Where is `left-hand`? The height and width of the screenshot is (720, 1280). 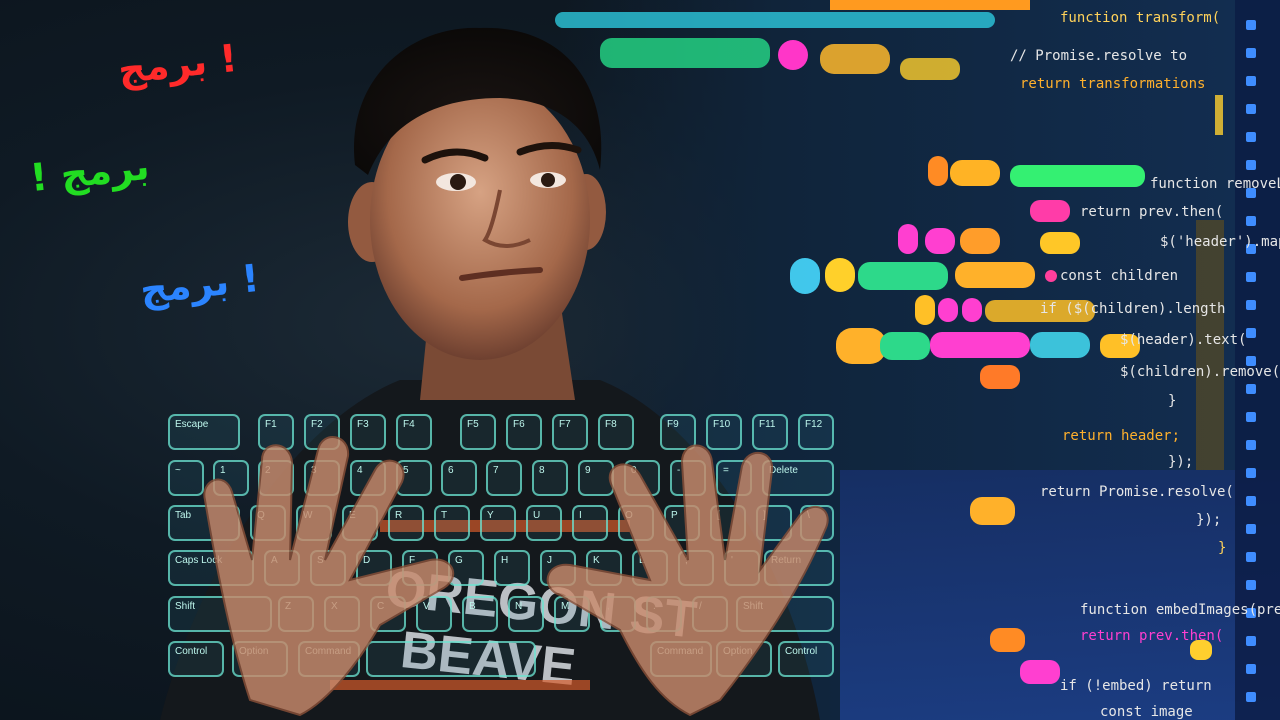 left-hand is located at coordinates (329, 576).